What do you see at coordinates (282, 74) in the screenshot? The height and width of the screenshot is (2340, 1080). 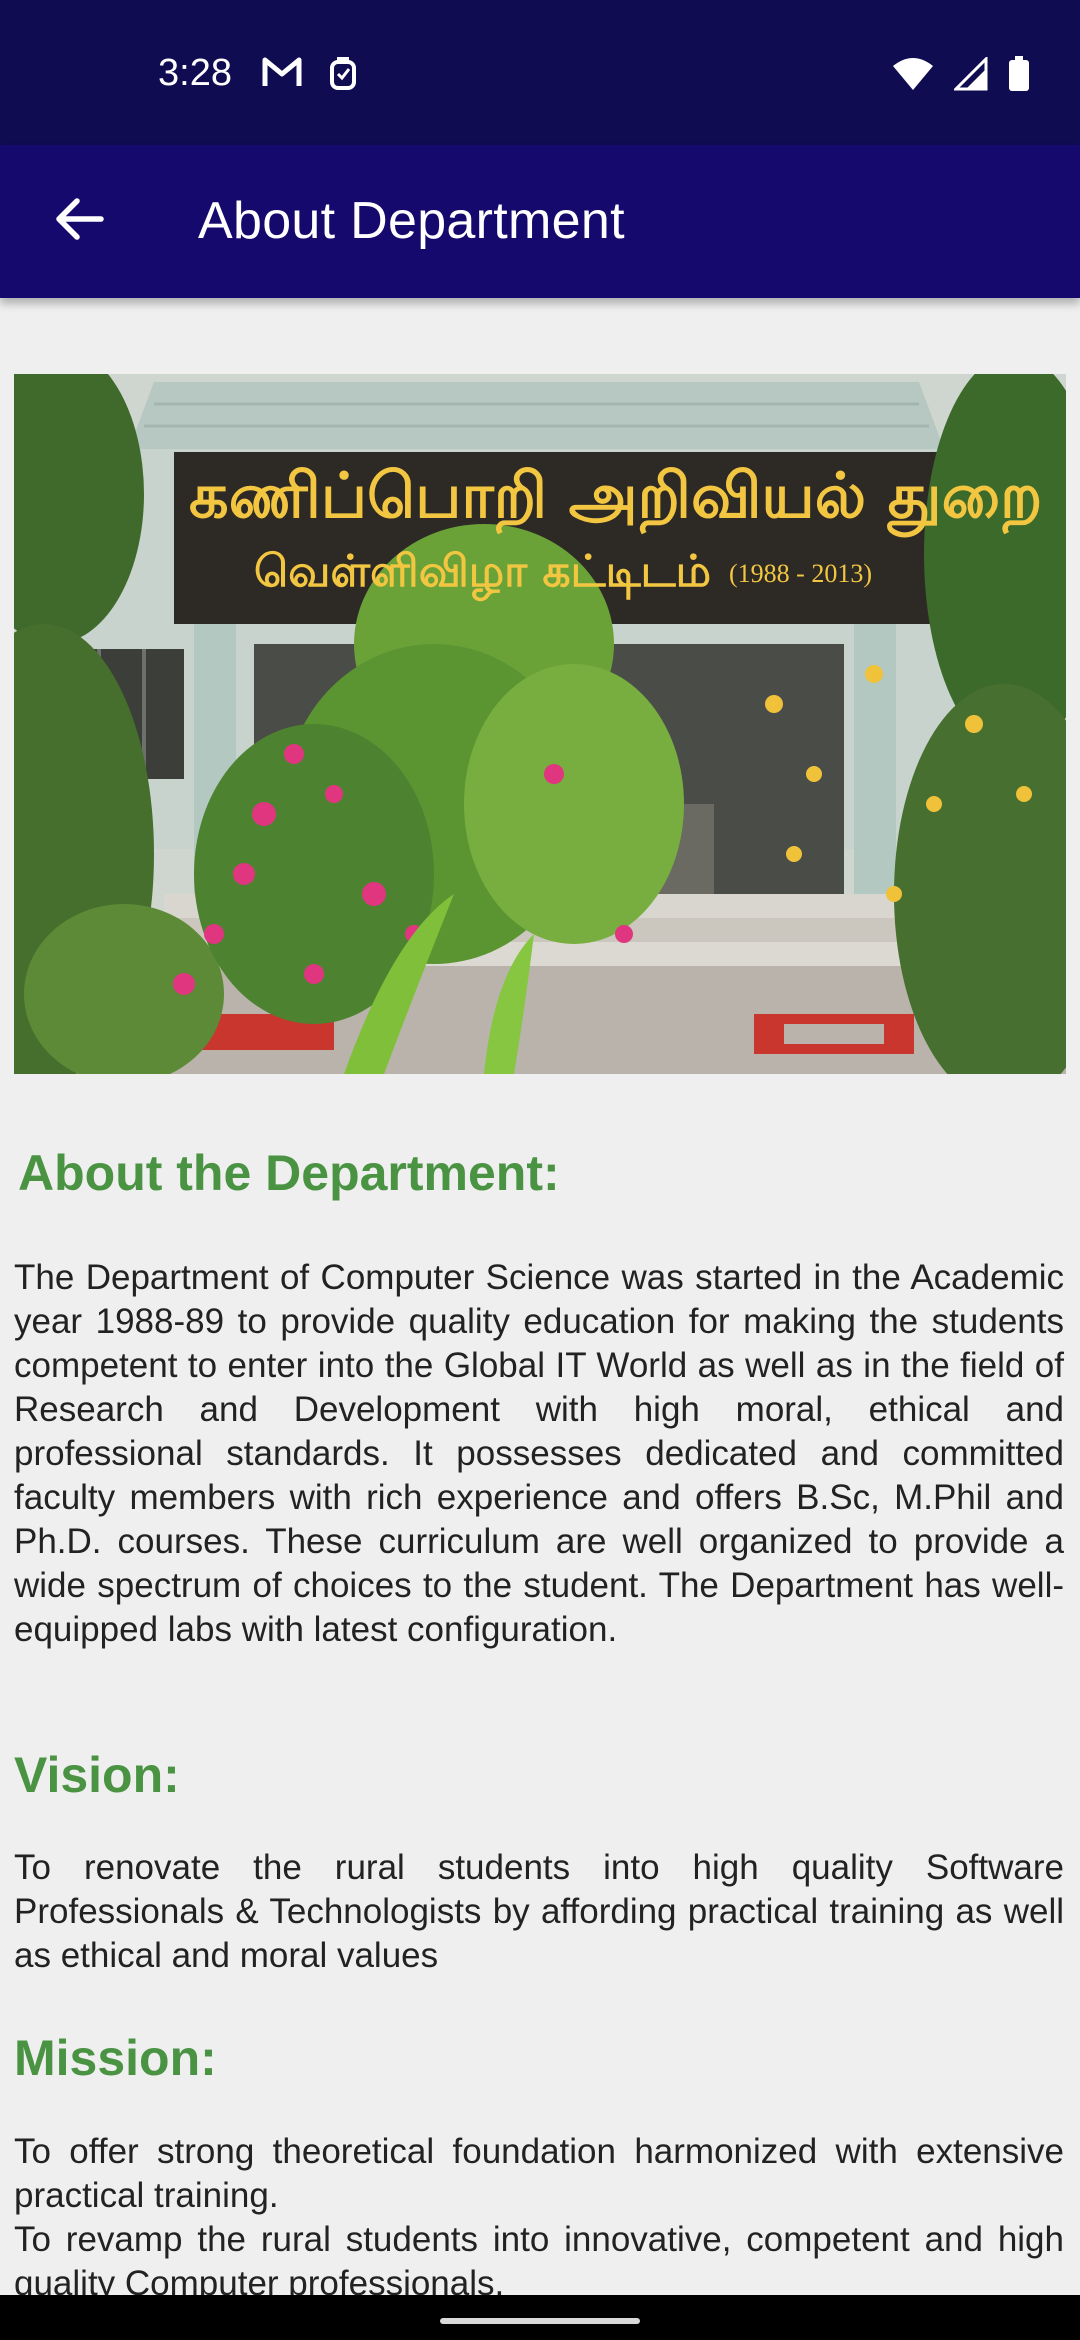 I see `gmail-icon` at bounding box center [282, 74].